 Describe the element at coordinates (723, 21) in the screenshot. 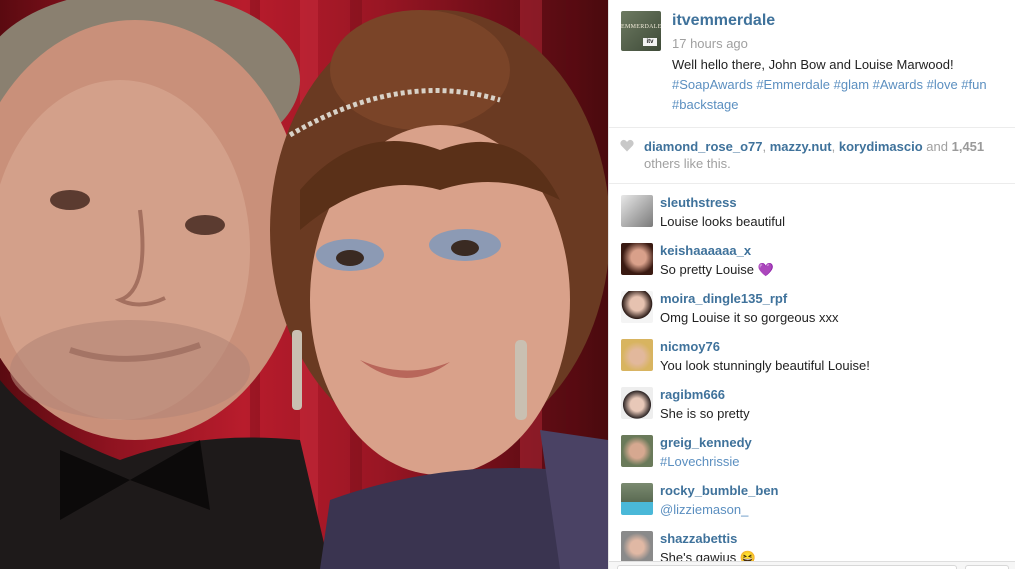

I see `post-username: itvemmerdale` at that location.